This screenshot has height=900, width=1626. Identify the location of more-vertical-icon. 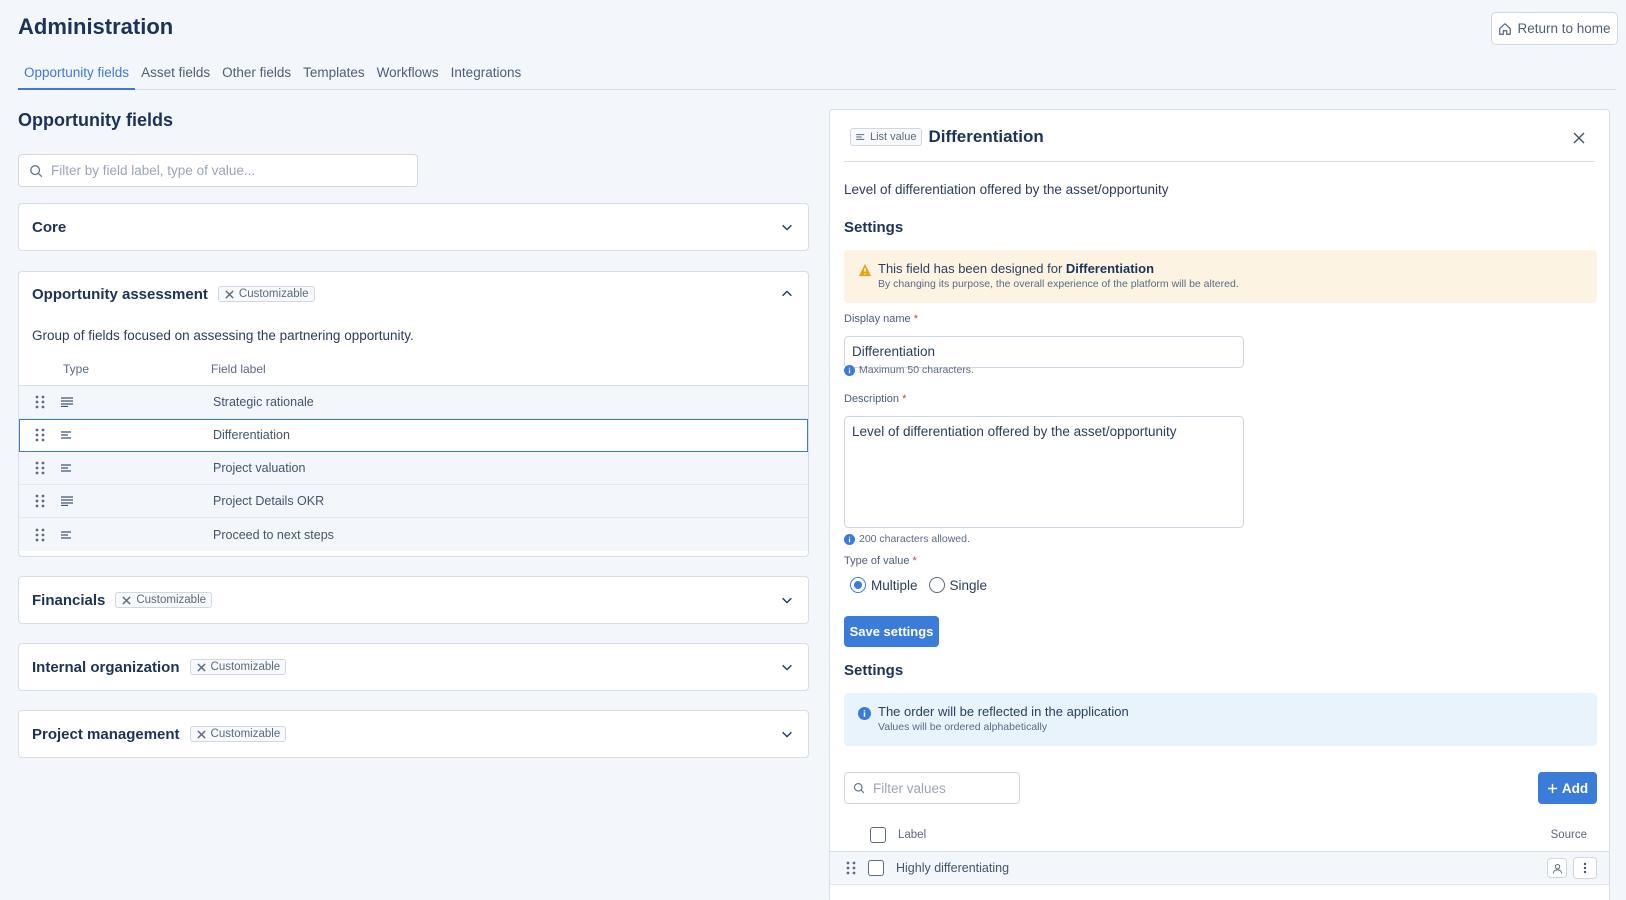
(1585, 868).